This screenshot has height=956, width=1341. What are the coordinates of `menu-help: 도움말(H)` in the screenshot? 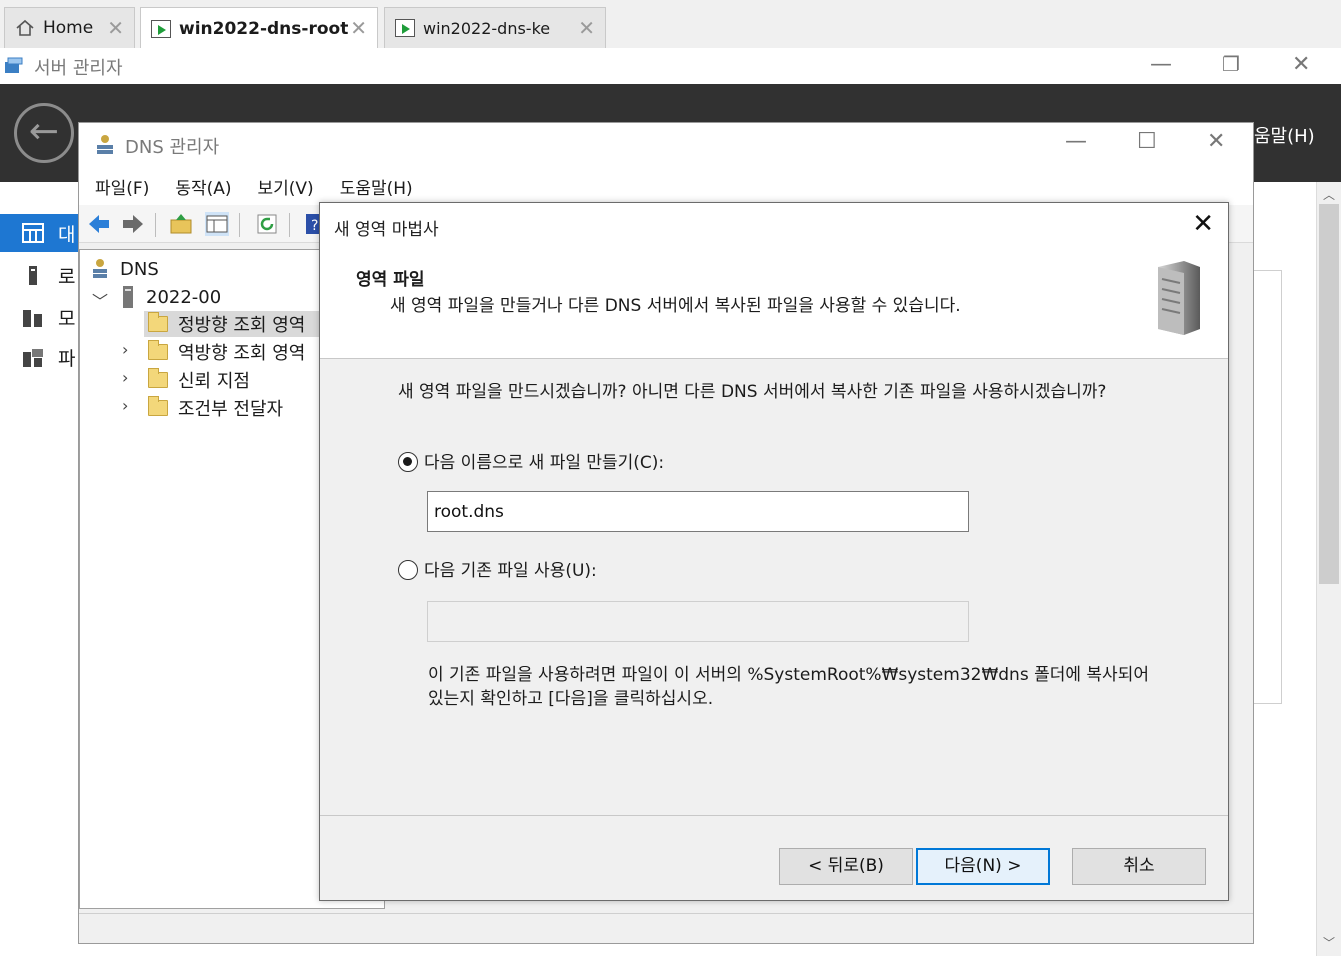 It's located at (376, 186).